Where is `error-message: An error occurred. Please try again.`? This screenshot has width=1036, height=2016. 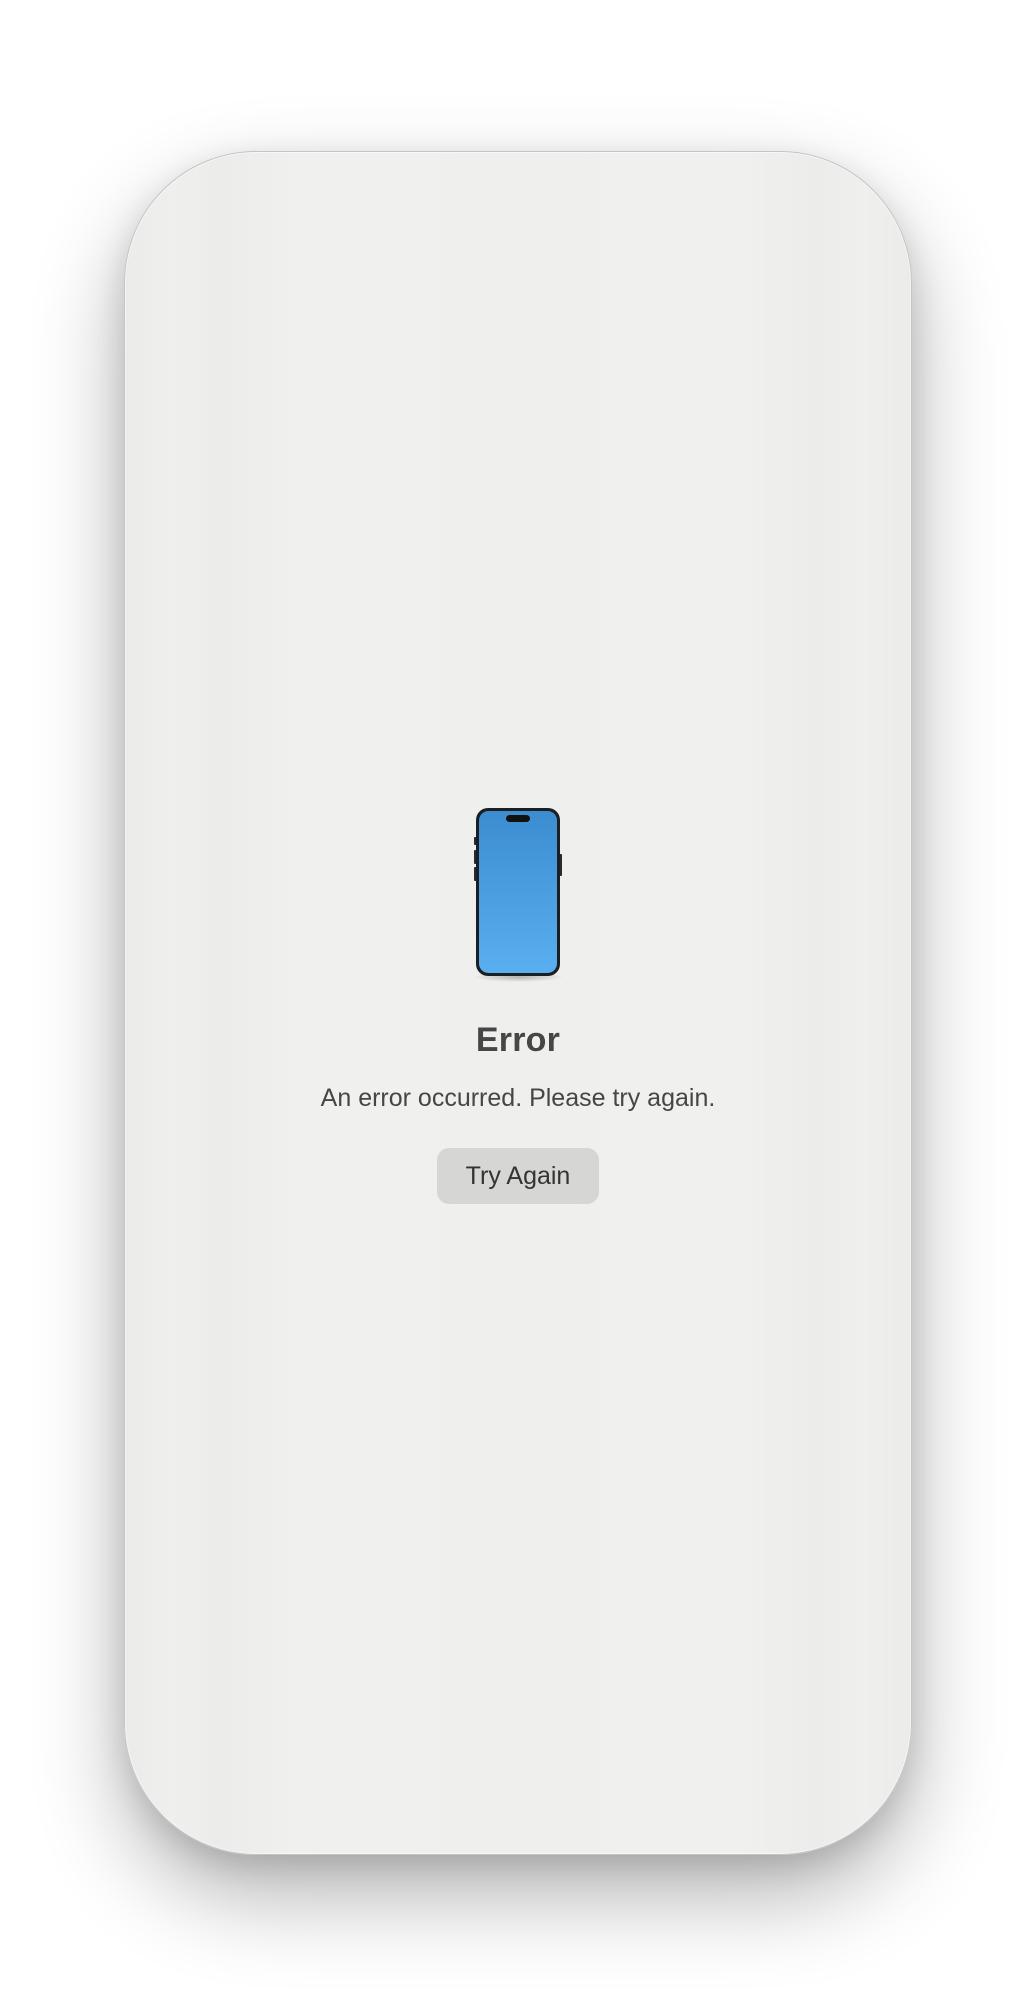
error-message: An error occurred. Please try again. is located at coordinates (518, 1098).